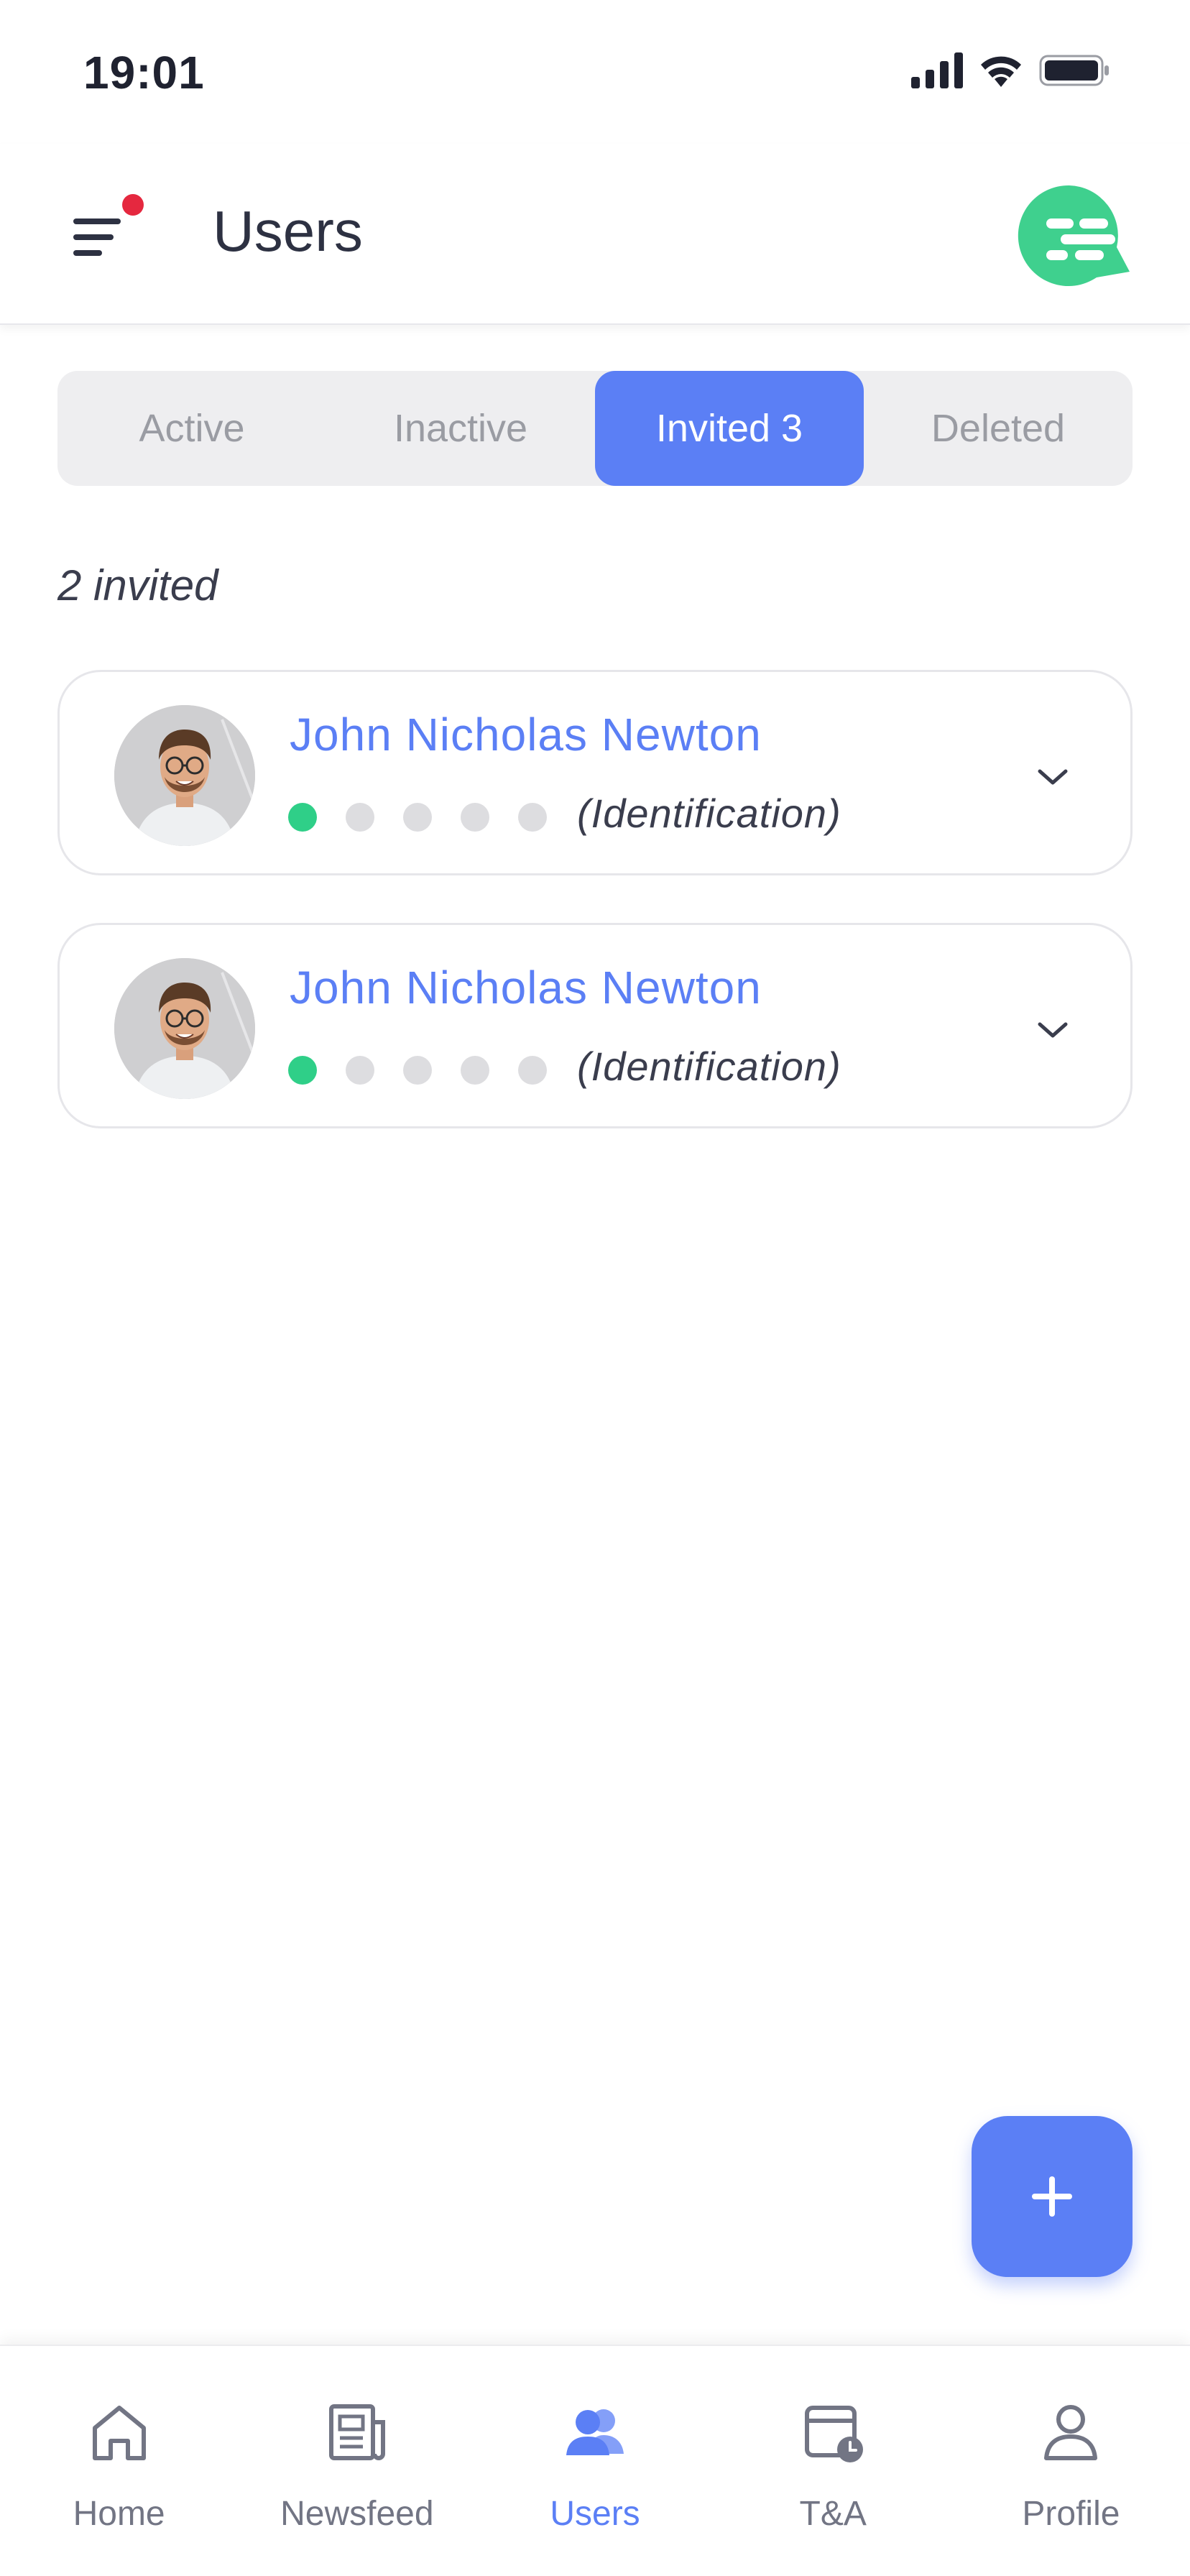  I want to click on signal-icon, so click(937, 70).